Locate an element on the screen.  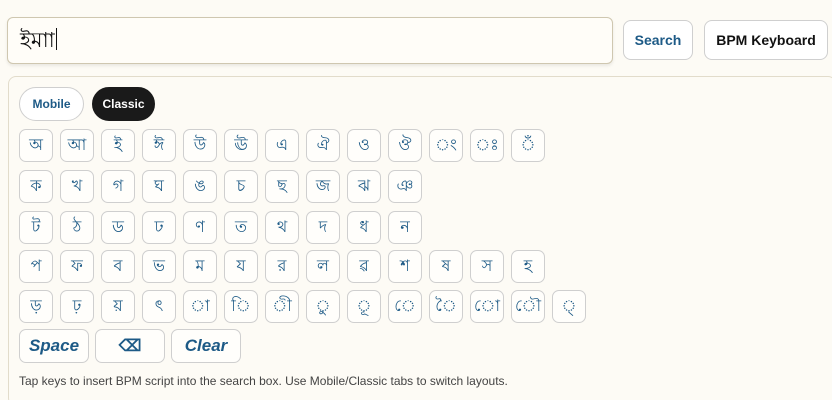
key: প is located at coordinates (36, 266).